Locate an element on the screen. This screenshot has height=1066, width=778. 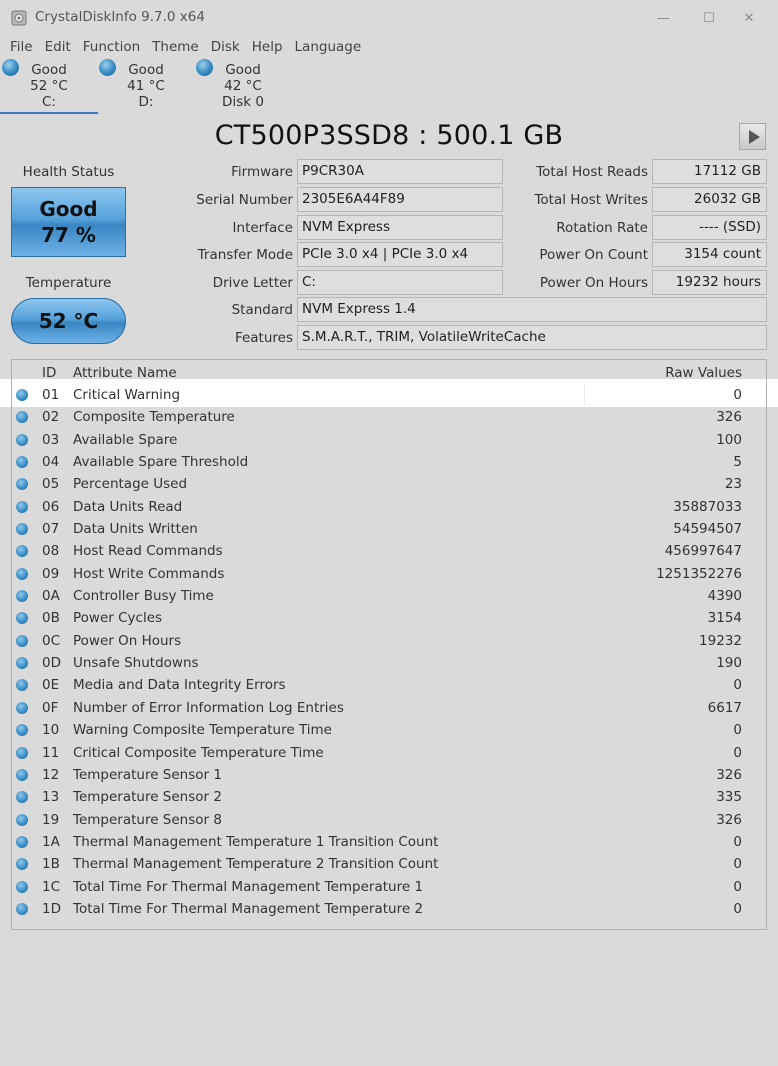
table-row: 07 Data Units Written 54594507 is located at coordinates (389, 529).